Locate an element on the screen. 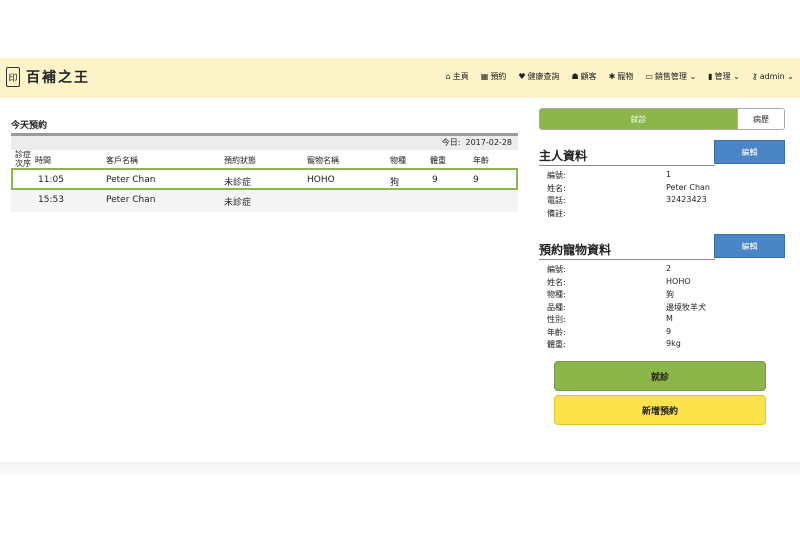 The height and width of the screenshot is (533, 800). key-icon: ⚷ is located at coordinates (754, 76).